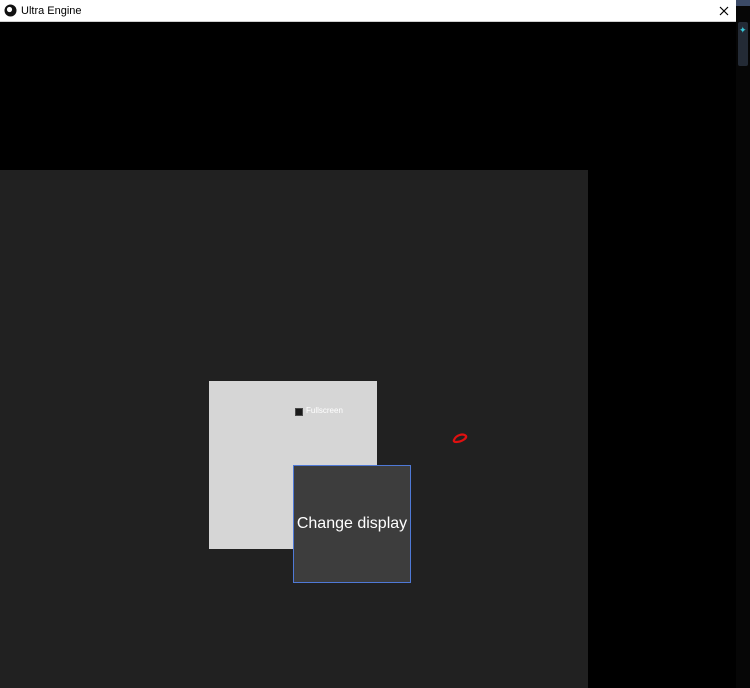 The width and height of the screenshot is (750, 688). What do you see at coordinates (743, 31) in the screenshot?
I see `background-glyph-icon: ✦` at bounding box center [743, 31].